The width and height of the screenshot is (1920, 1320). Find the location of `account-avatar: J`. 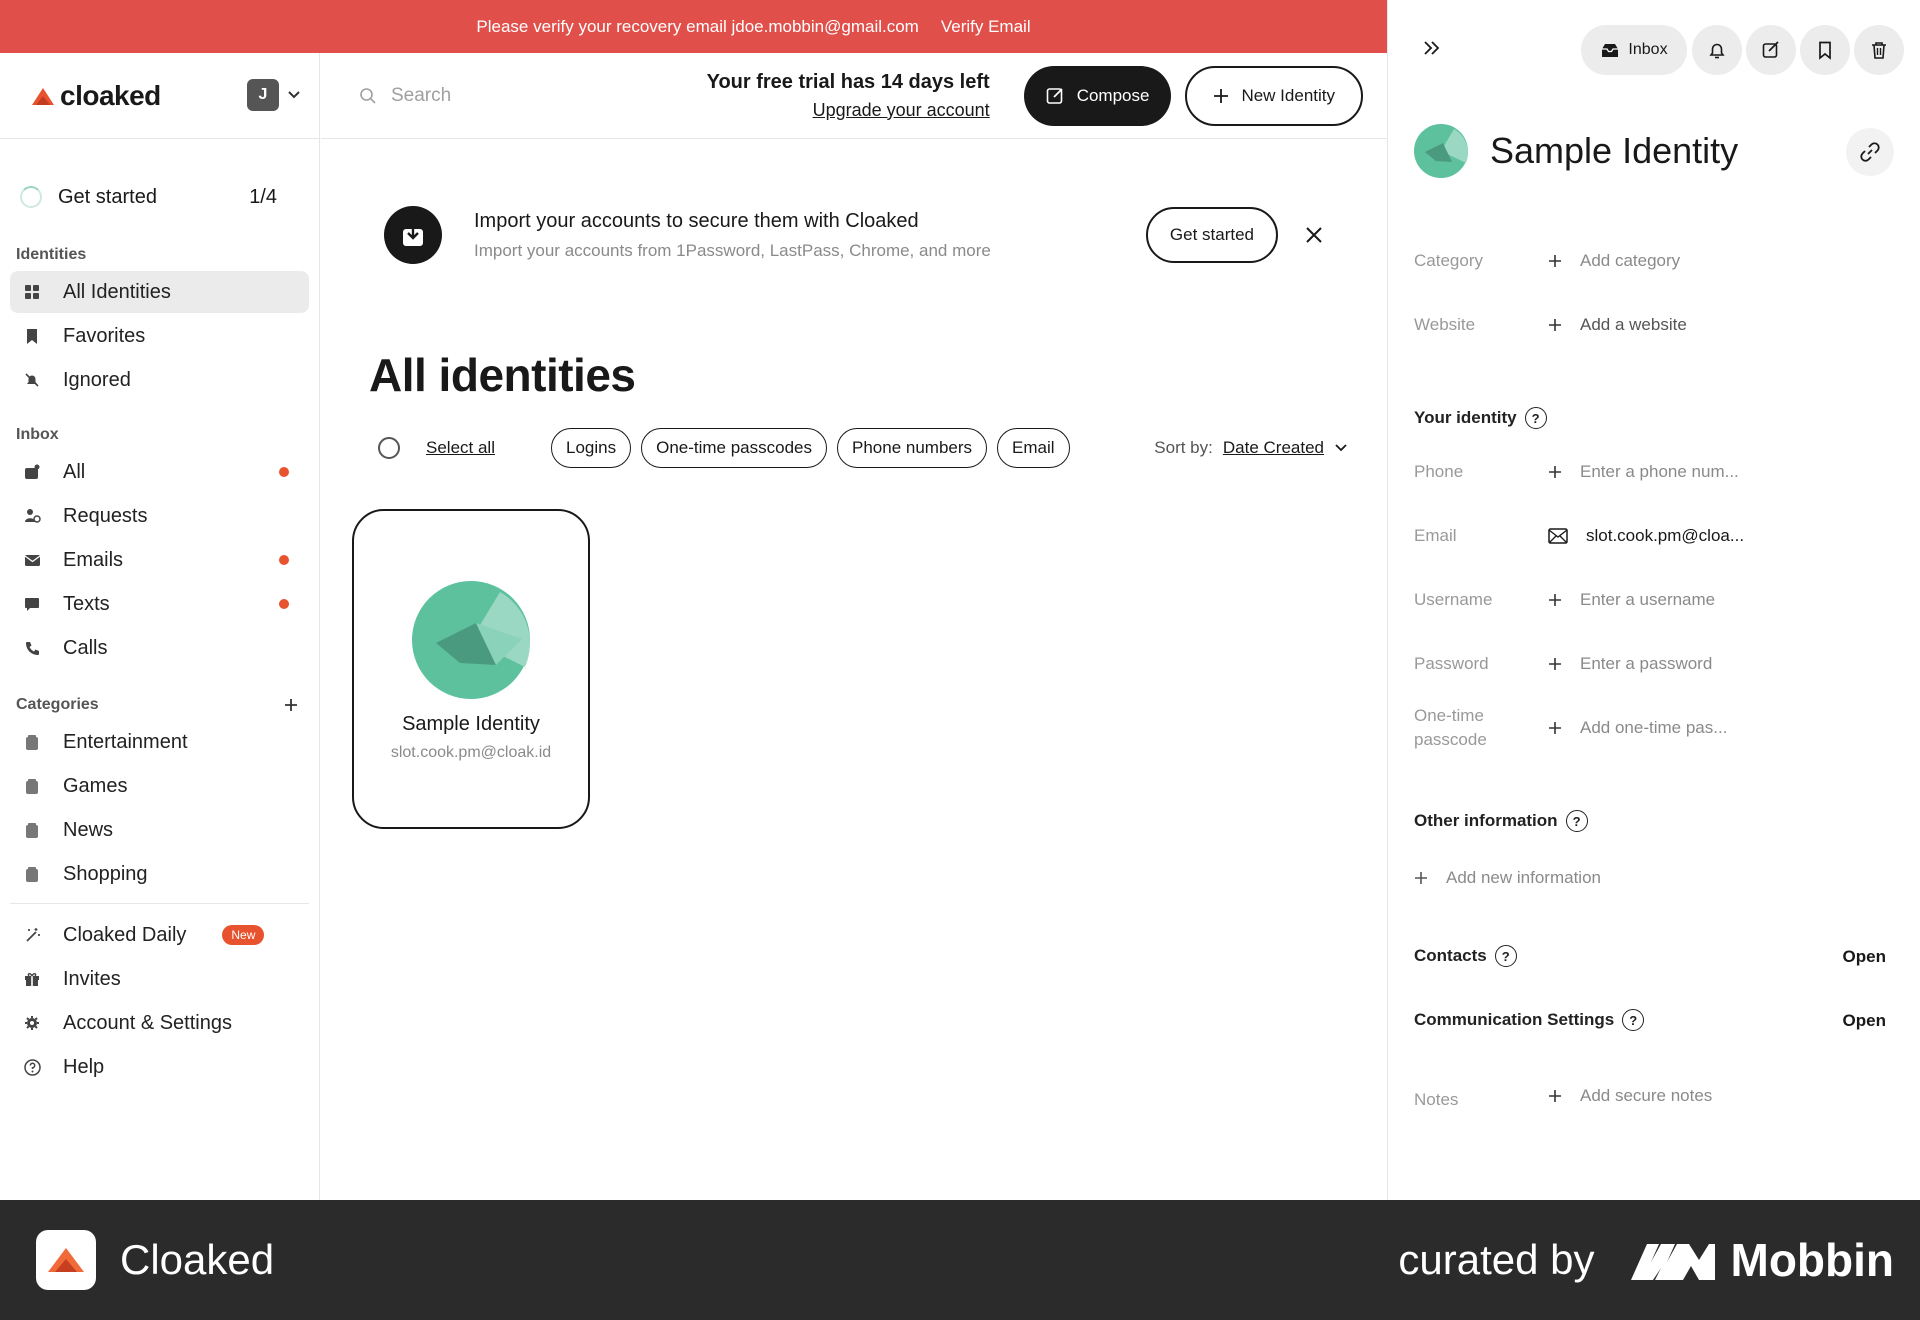

account-avatar: J is located at coordinates (263, 95).